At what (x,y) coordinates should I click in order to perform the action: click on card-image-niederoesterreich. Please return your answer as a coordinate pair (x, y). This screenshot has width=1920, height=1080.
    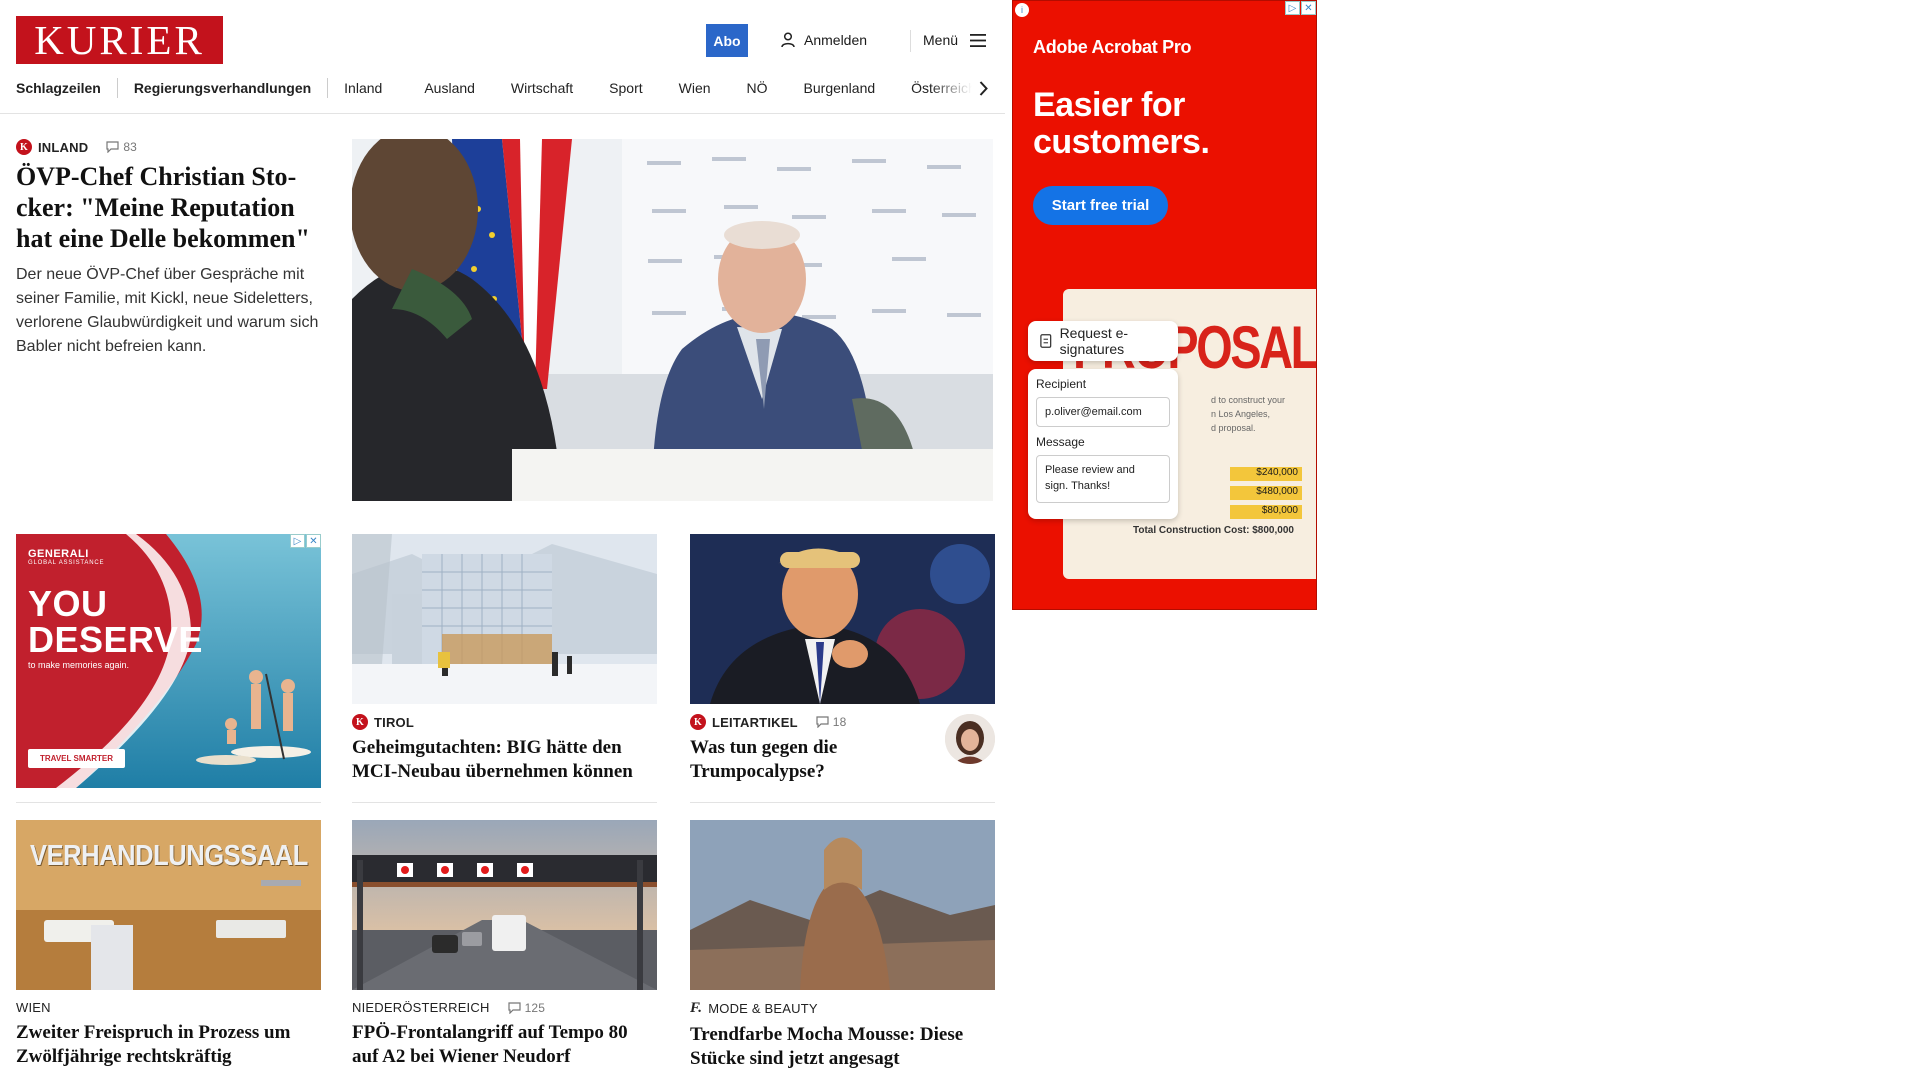
    Looking at the image, I should click on (504, 905).